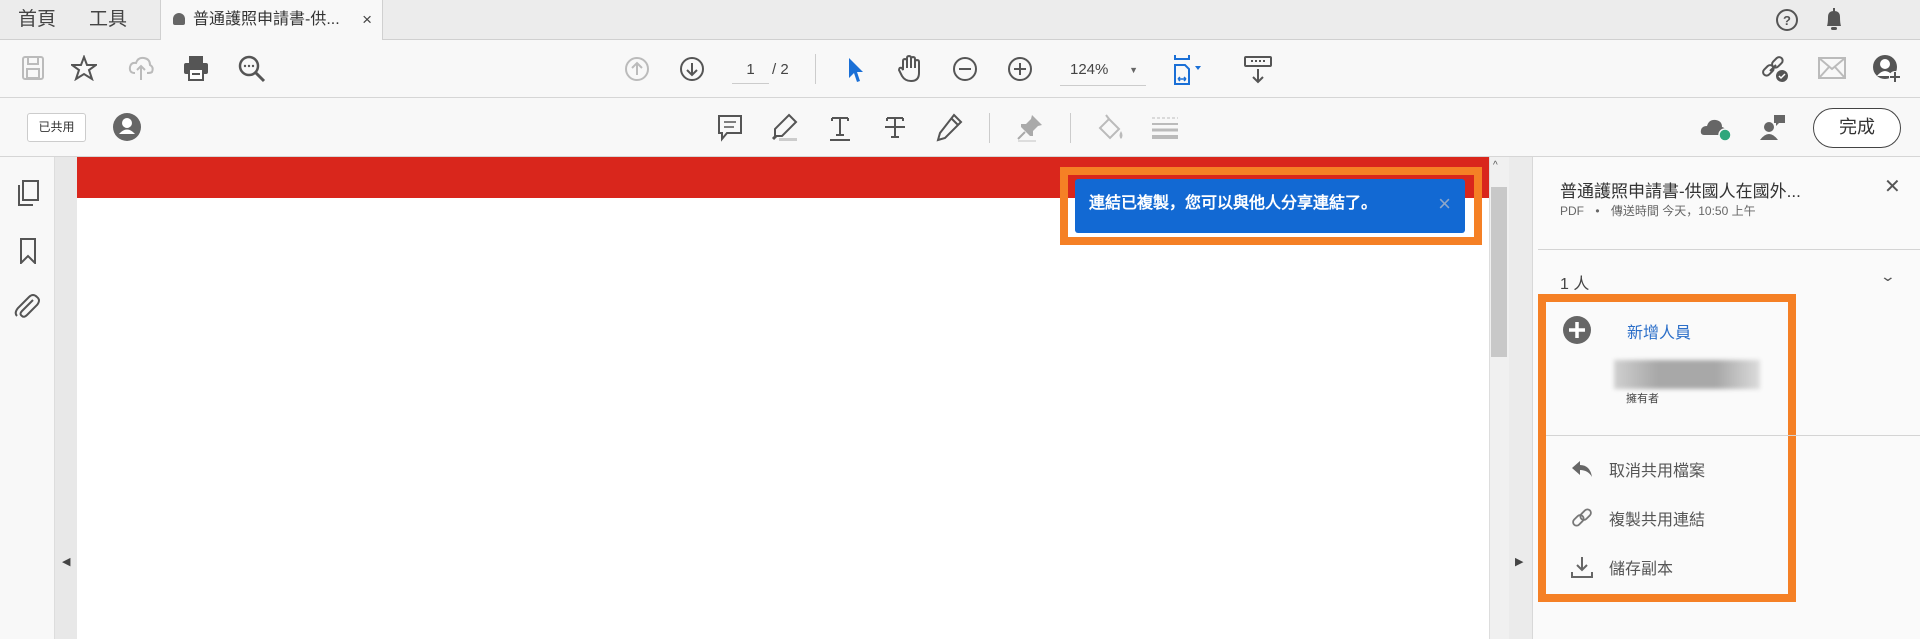 This screenshot has height=639, width=1920. Describe the element at coordinates (1499, 272) in the screenshot. I see `scrollbar-thumb` at that location.